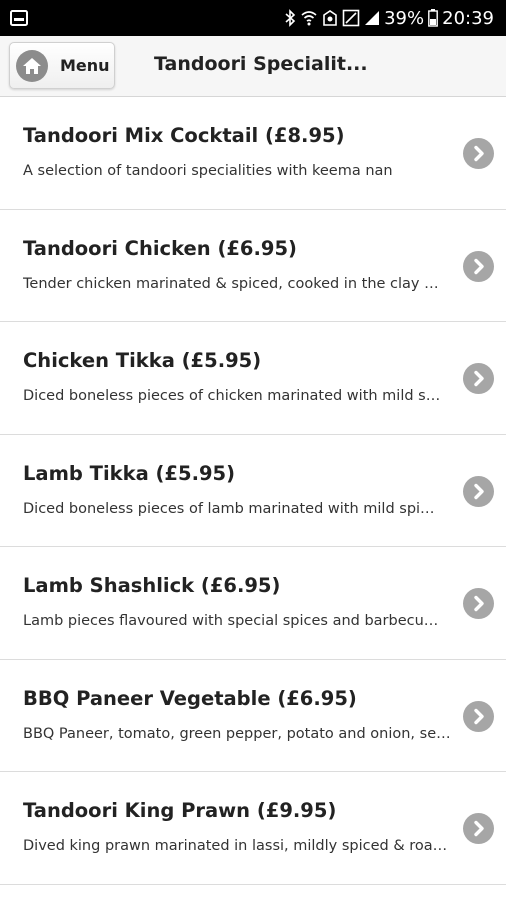 The image size is (506, 900). Describe the element at coordinates (160, 248) in the screenshot. I see `item-title: Tandoori Chicken (£6.95)` at that location.